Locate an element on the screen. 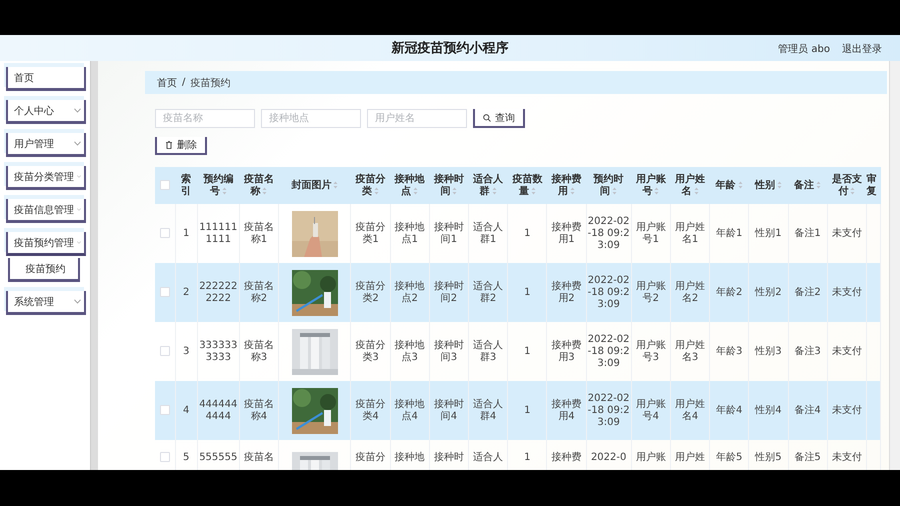  submenu-item: 疫苗预约 is located at coordinates (44, 270).